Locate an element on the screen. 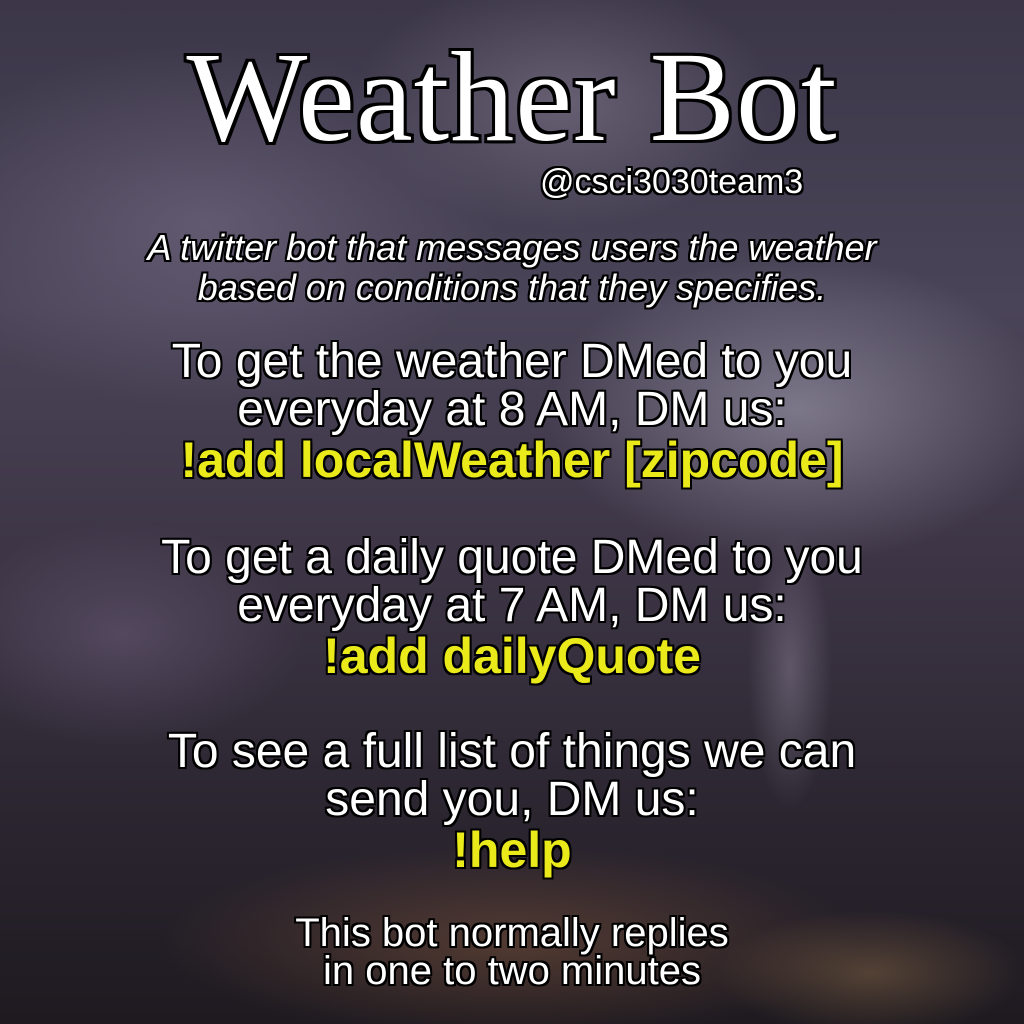  instruction-line-1: To get the weather DMed to you is located at coordinates (512, 361).